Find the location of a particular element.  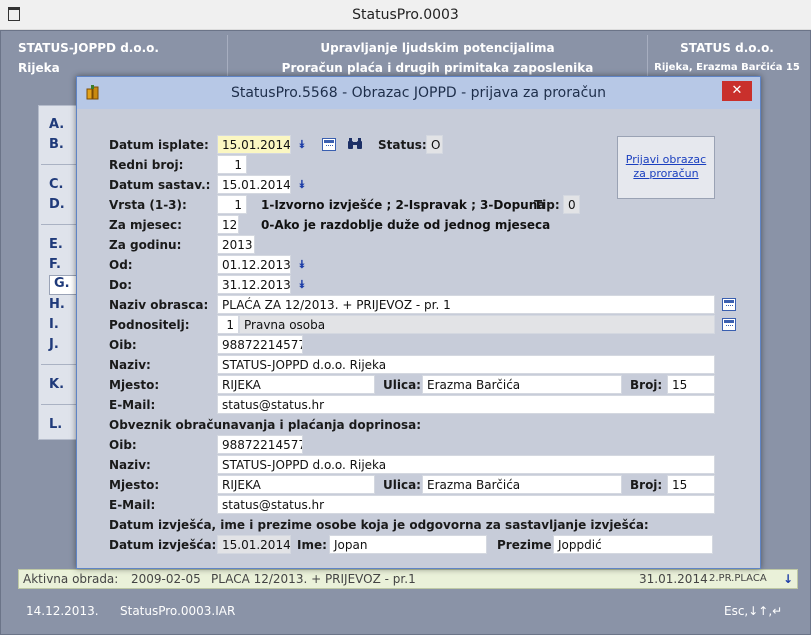

ulica-label: Ulica: is located at coordinates (402, 385).